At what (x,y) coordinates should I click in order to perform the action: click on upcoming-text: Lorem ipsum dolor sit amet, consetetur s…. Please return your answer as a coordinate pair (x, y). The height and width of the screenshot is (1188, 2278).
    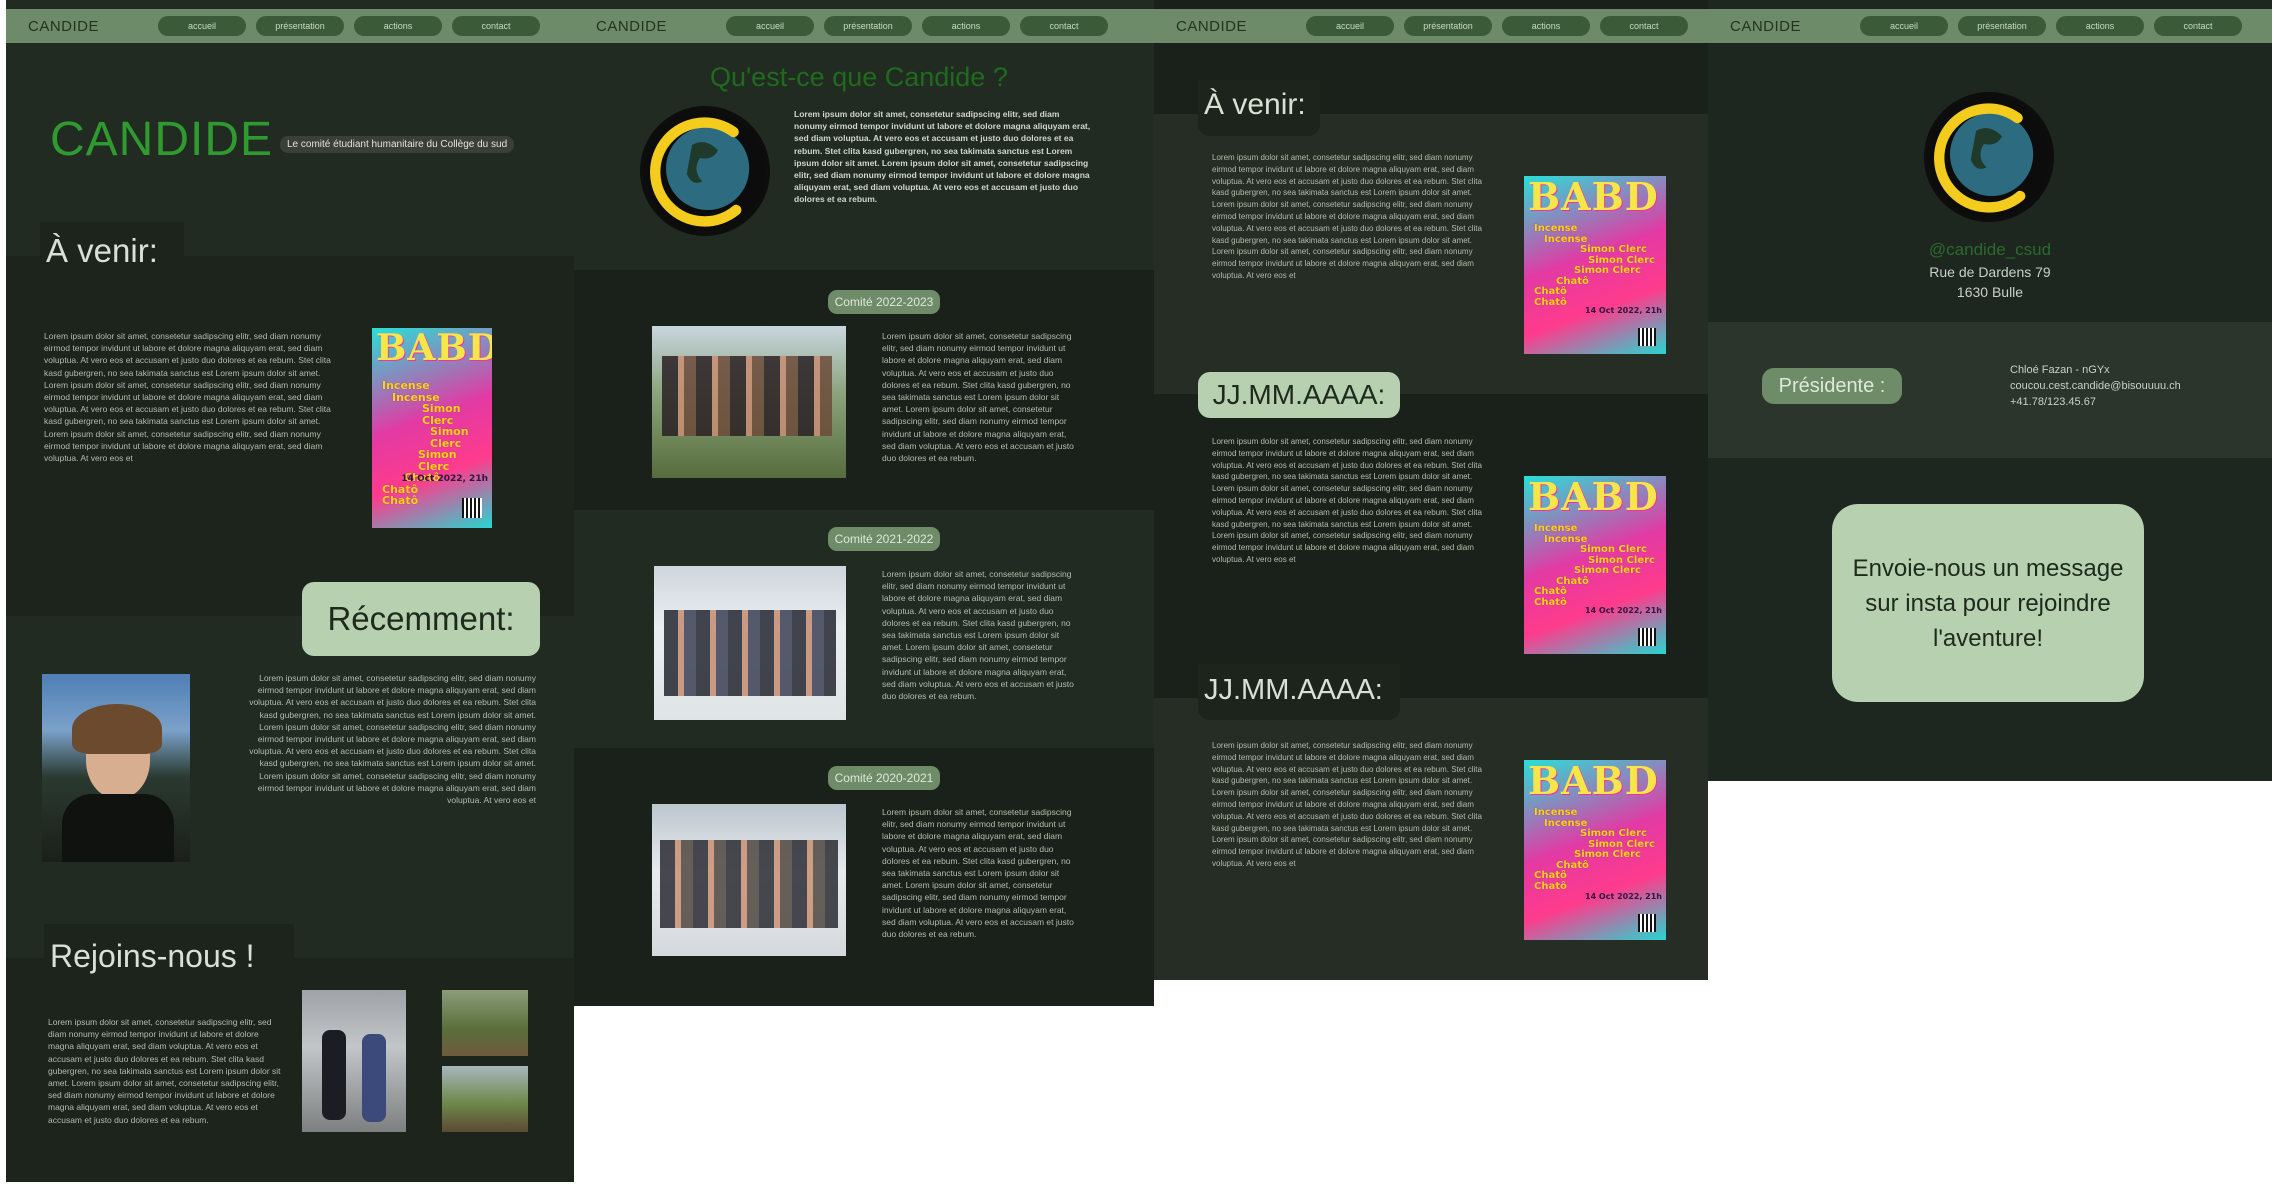
    Looking at the image, I should click on (187, 397).